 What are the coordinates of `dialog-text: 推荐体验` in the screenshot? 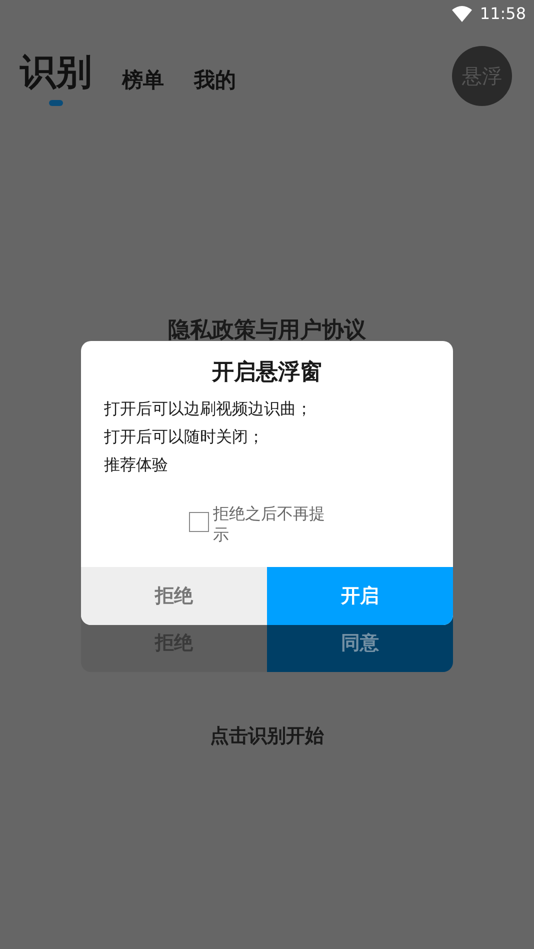 It's located at (136, 465).